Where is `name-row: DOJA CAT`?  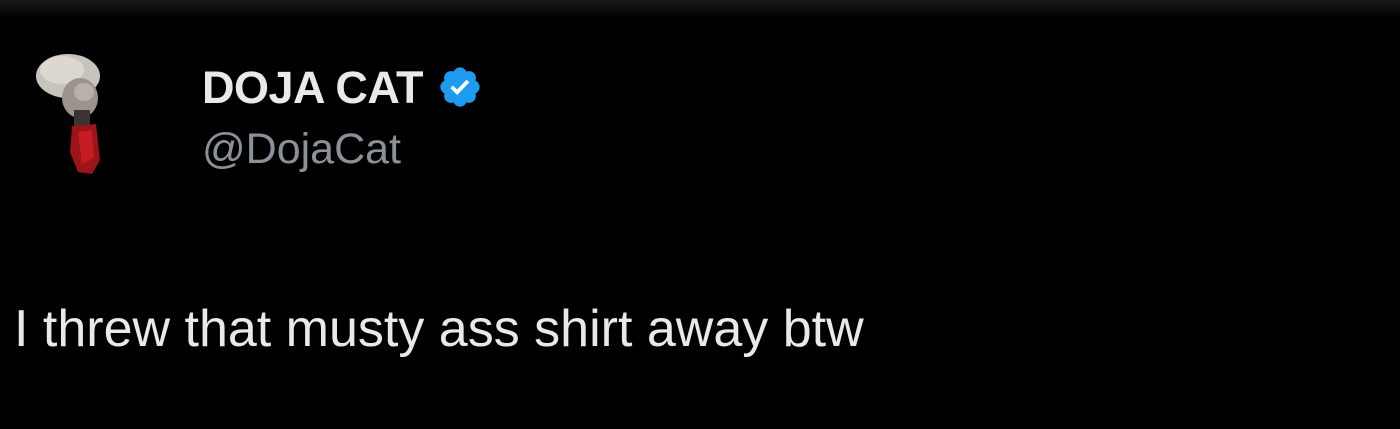 name-row: DOJA CAT is located at coordinates (342, 87).